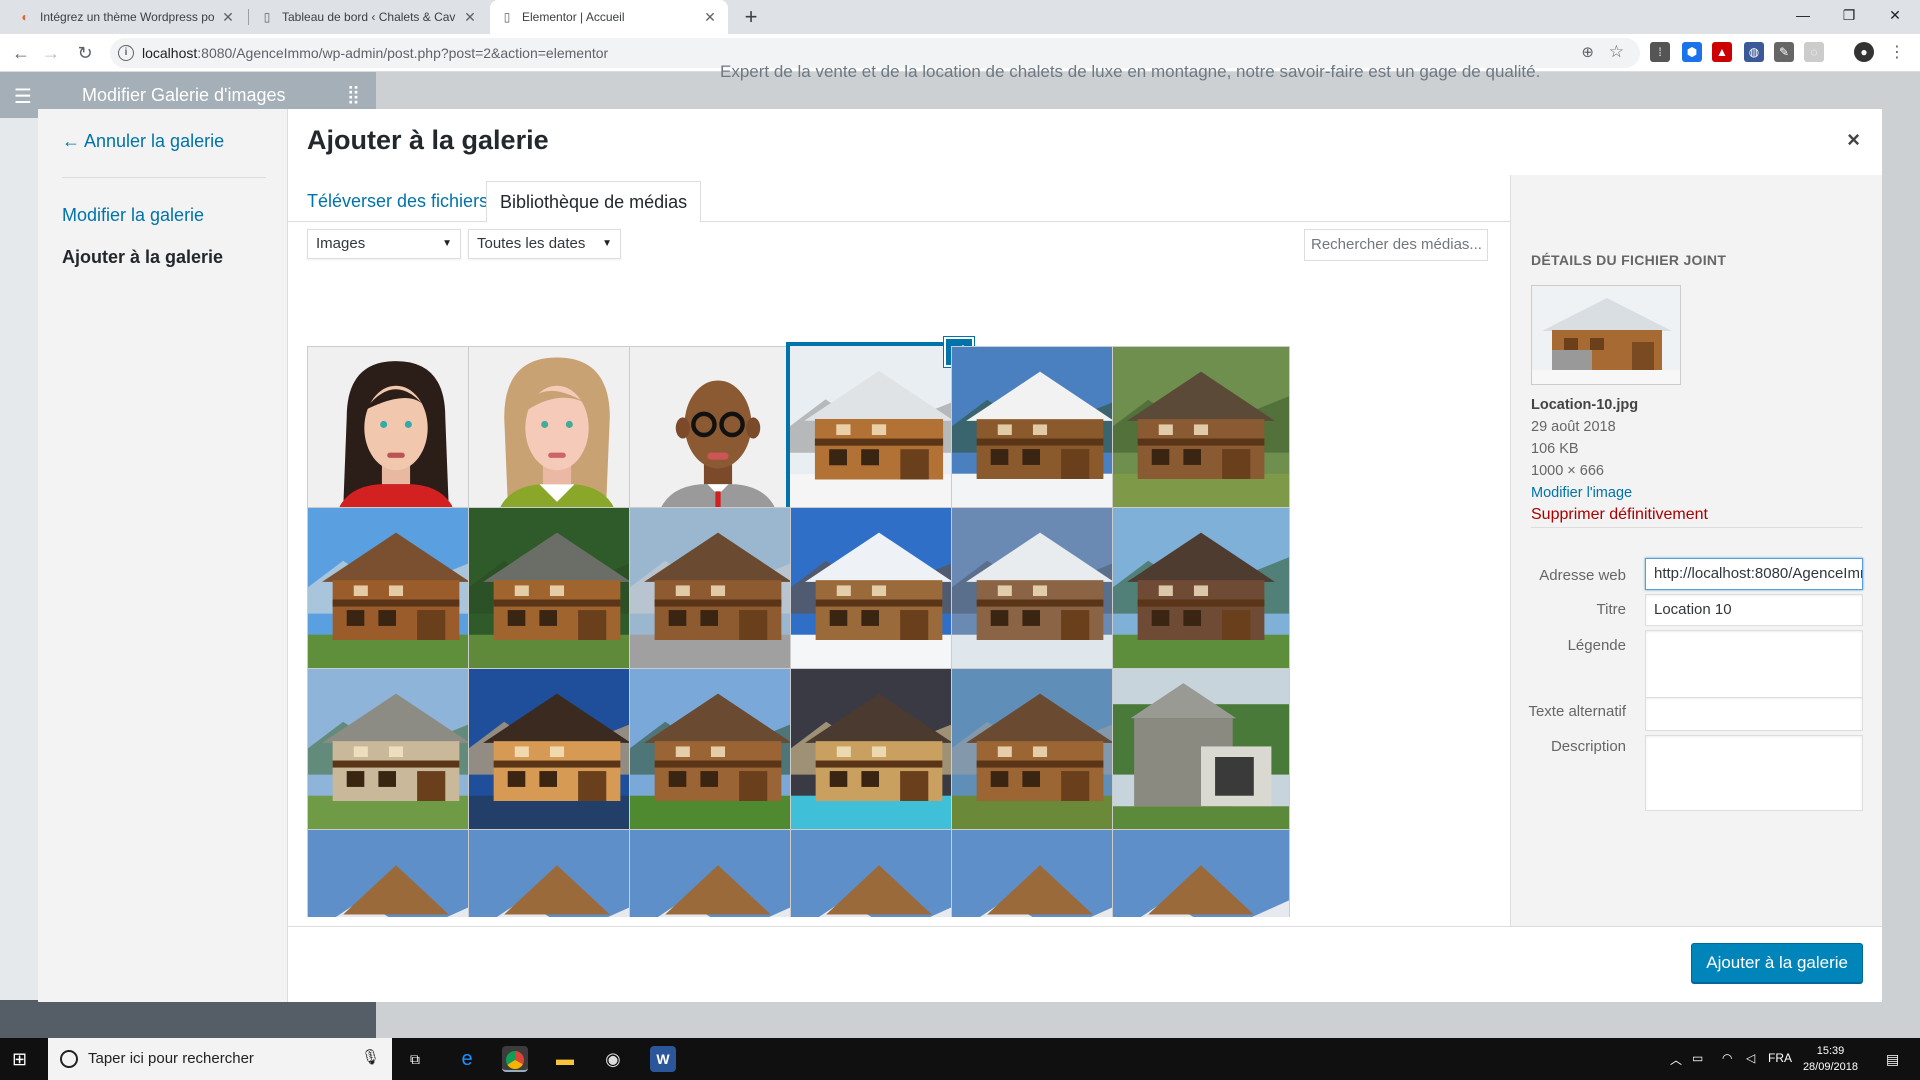 This screenshot has height=1080, width=1920. What do you see at coordinates (133, 215) in the screenshot?
I see `edit-gallery-link: Modifier la galerie` at bounding box center [133, 215].